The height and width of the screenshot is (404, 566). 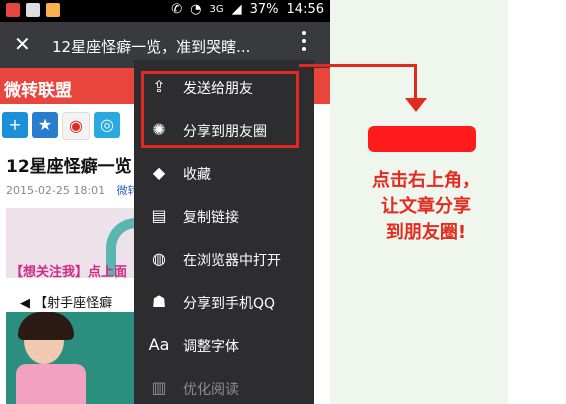 What do you see at coordinates (426, 180) in the screenshot?
I see `instruction-line: 点击右上角，` at bounding box center [426, 180].